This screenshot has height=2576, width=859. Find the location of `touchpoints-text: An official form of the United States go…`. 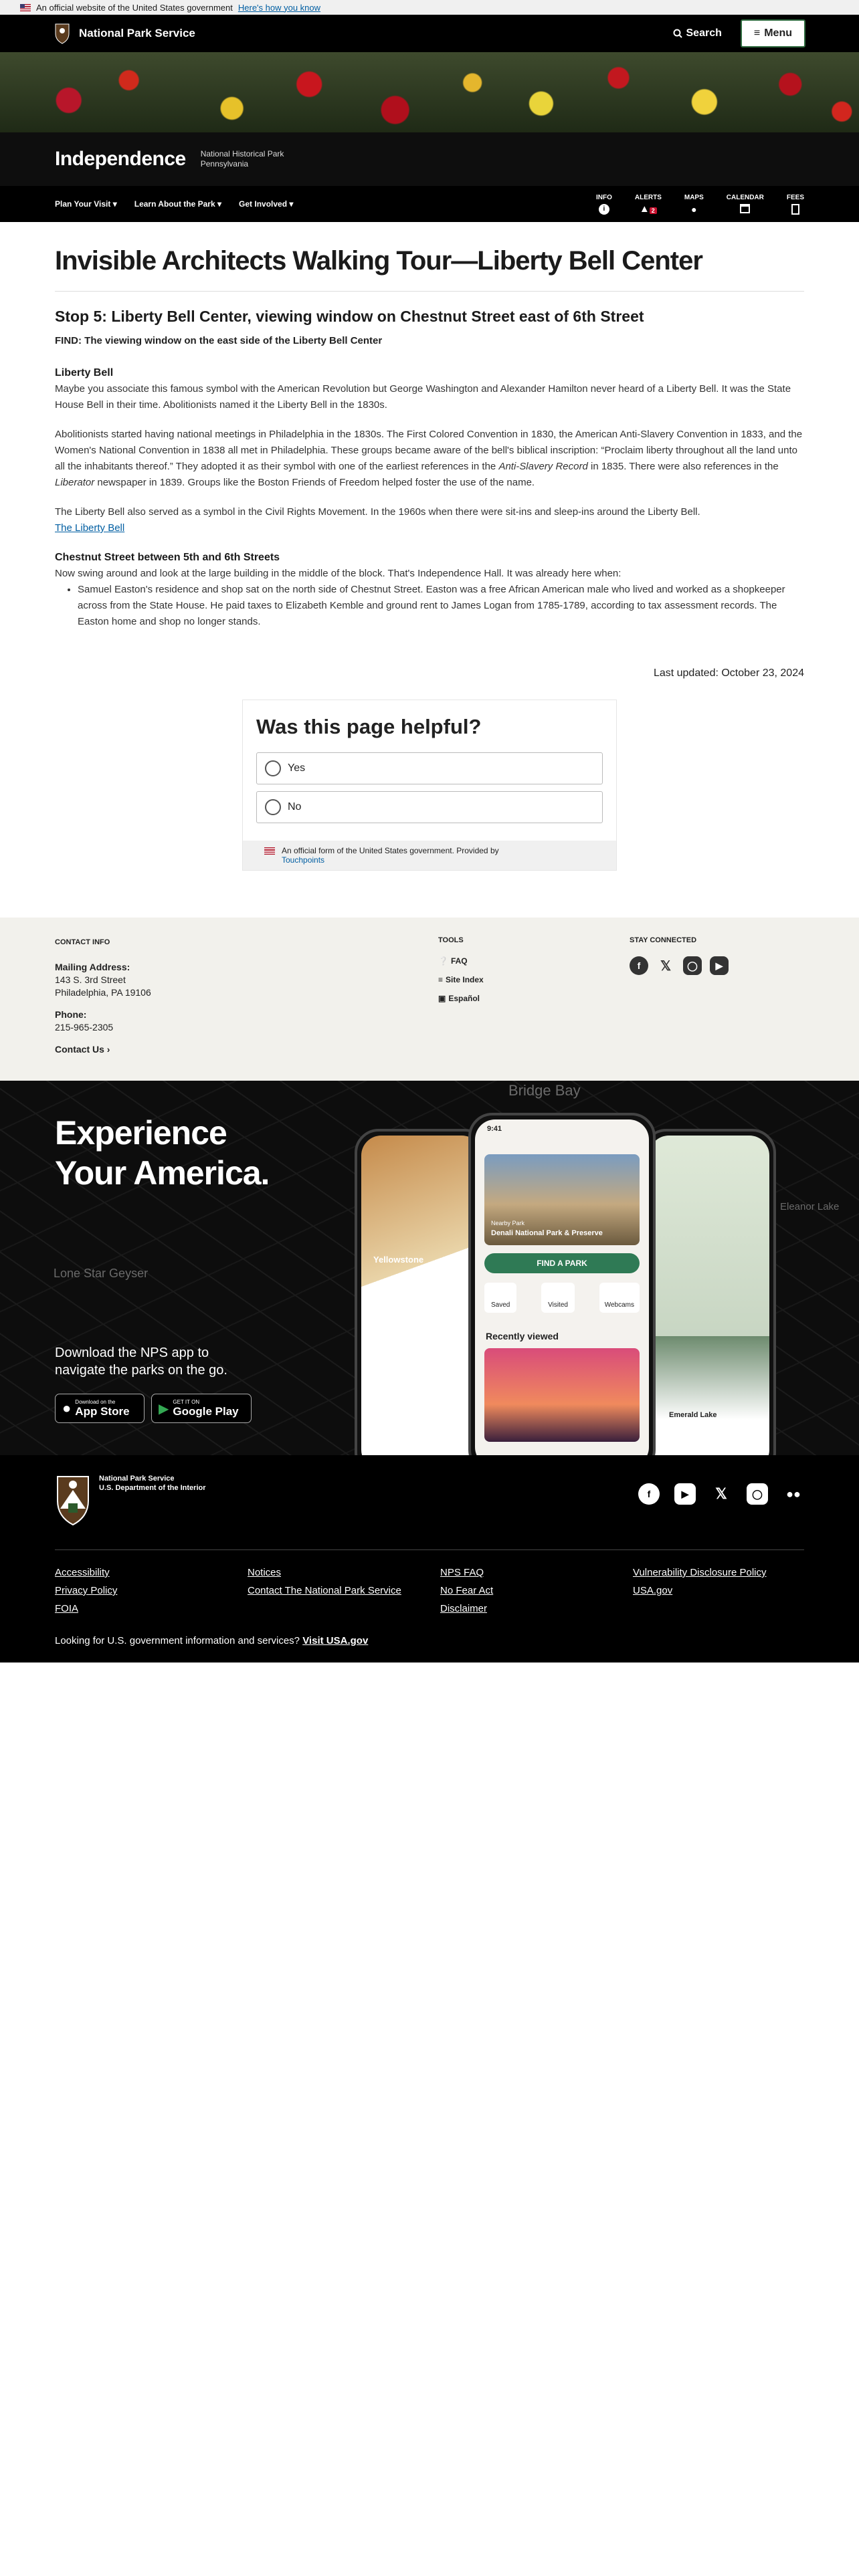

touchpoints-text: An official form of the United States go… is located at coordinates (390, 851).